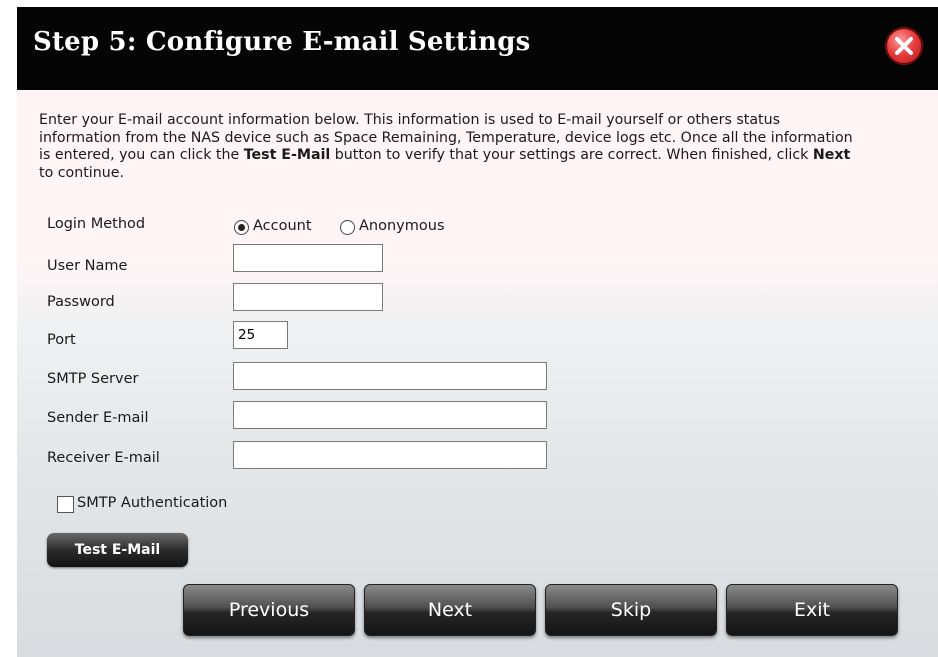  Describe the element at coordinates (402, 226) in the screenshot. I see `radio-anonymous-label: Anonymous` at that location.